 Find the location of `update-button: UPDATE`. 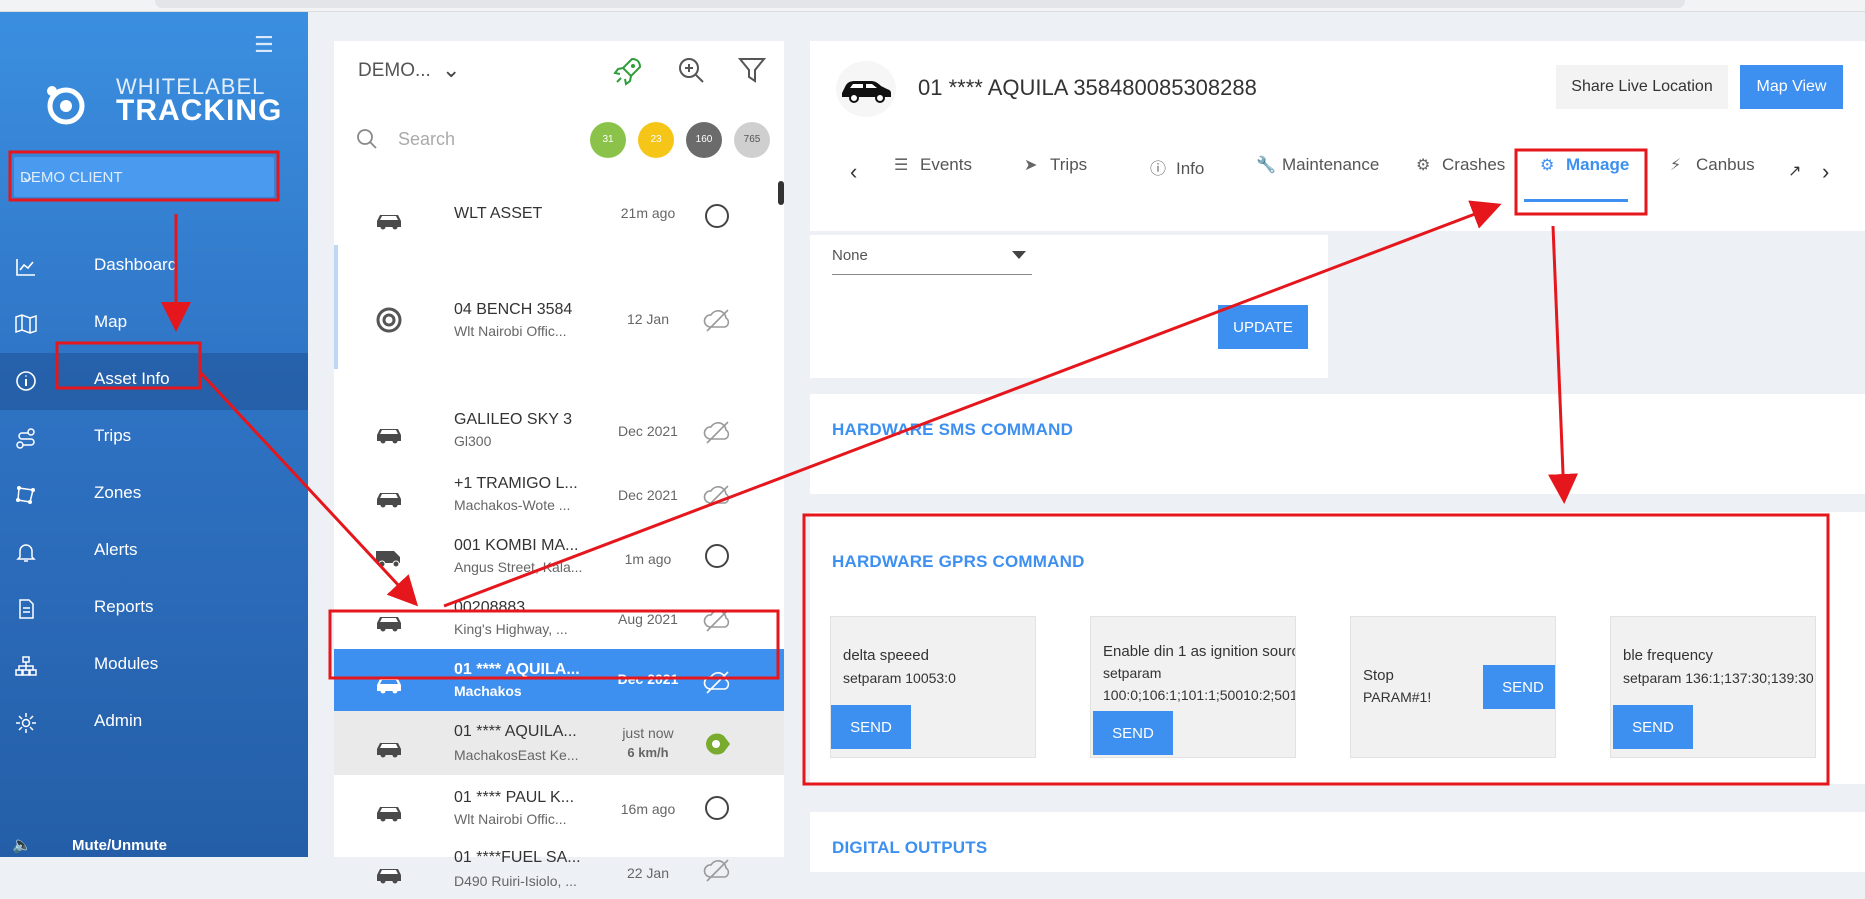

update-button: UPDATE is located at coordinates (1263, 327).